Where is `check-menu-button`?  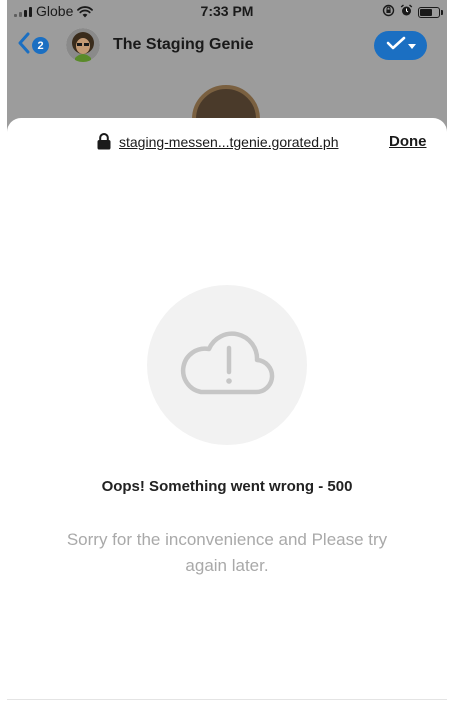 check-menu-button is located at coordinates (400, 45).